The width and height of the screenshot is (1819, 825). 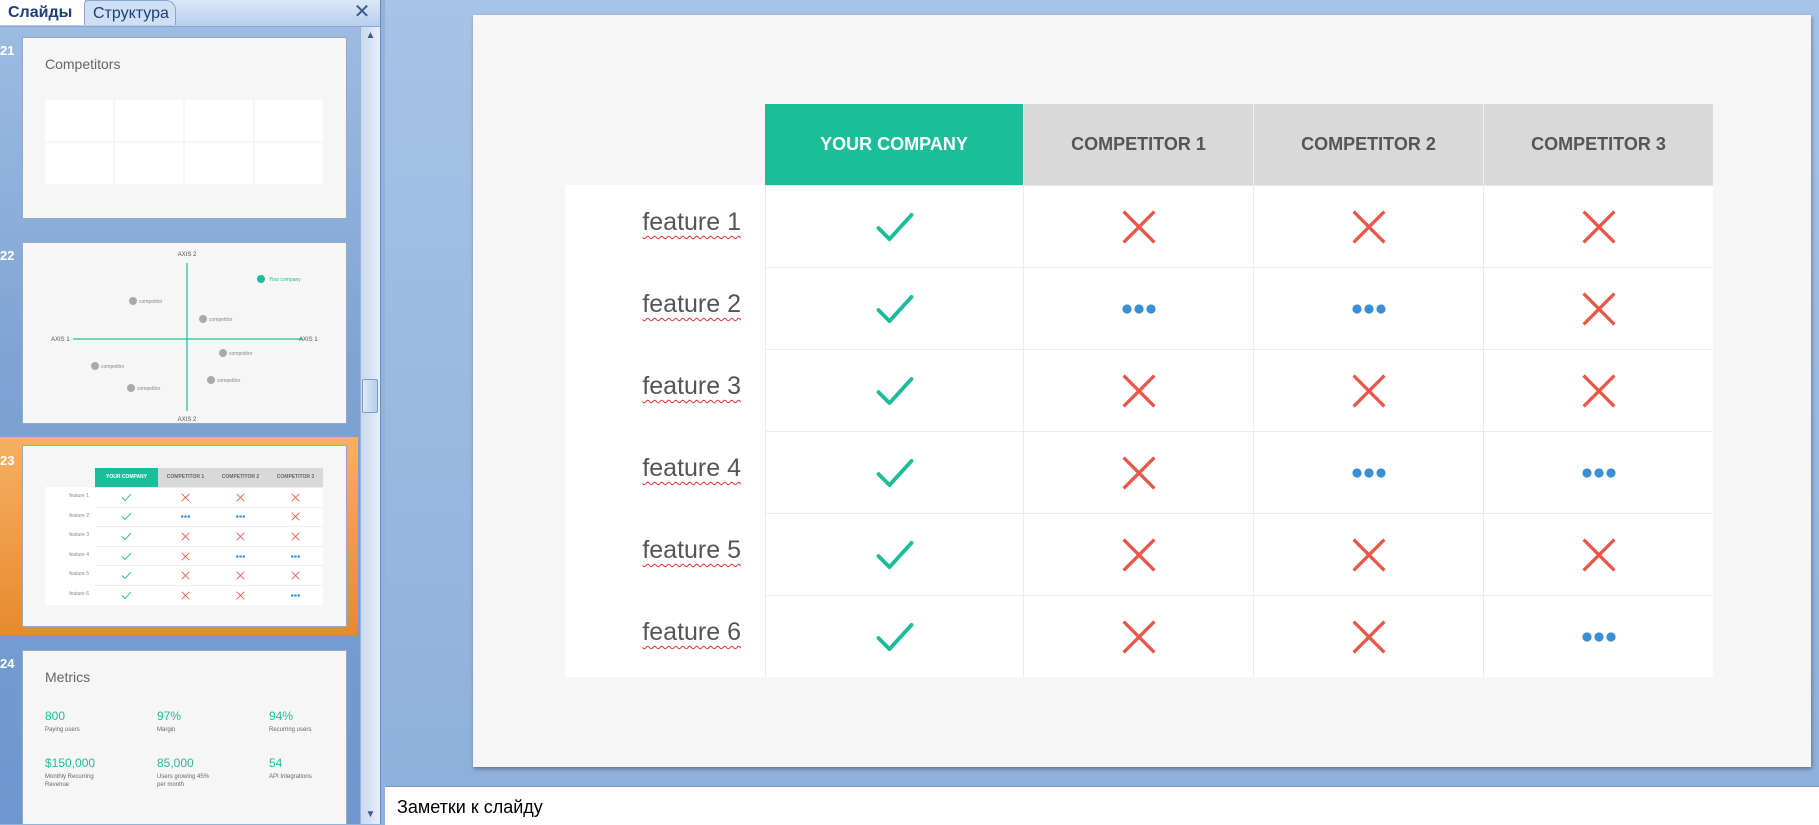 I want to click on mini-header: COMPETITOR 3, so click(x=295, y=477).